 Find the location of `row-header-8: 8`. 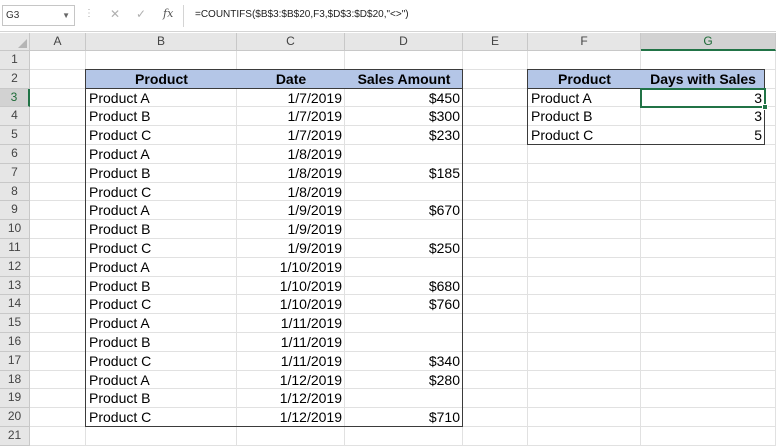

row-header-8: 8 is located at coordinates (15, 192).